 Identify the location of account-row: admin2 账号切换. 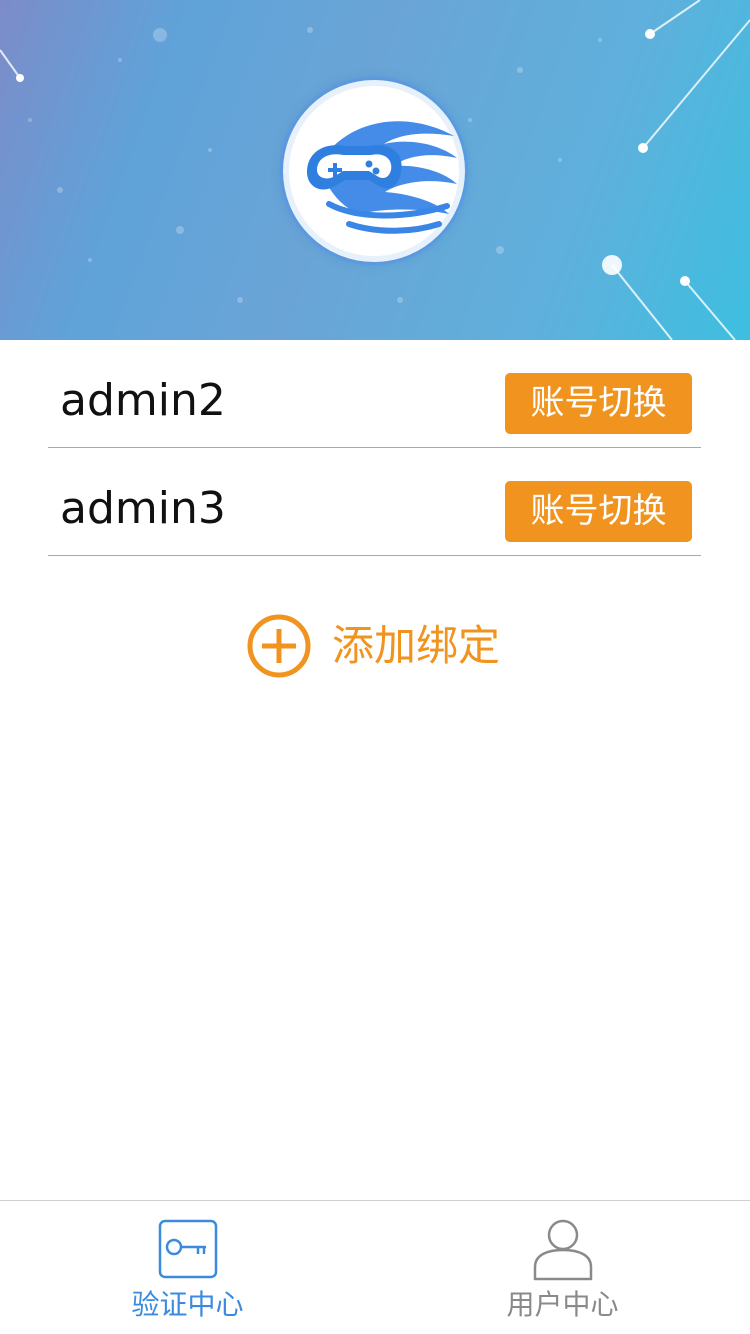
(374, 394).